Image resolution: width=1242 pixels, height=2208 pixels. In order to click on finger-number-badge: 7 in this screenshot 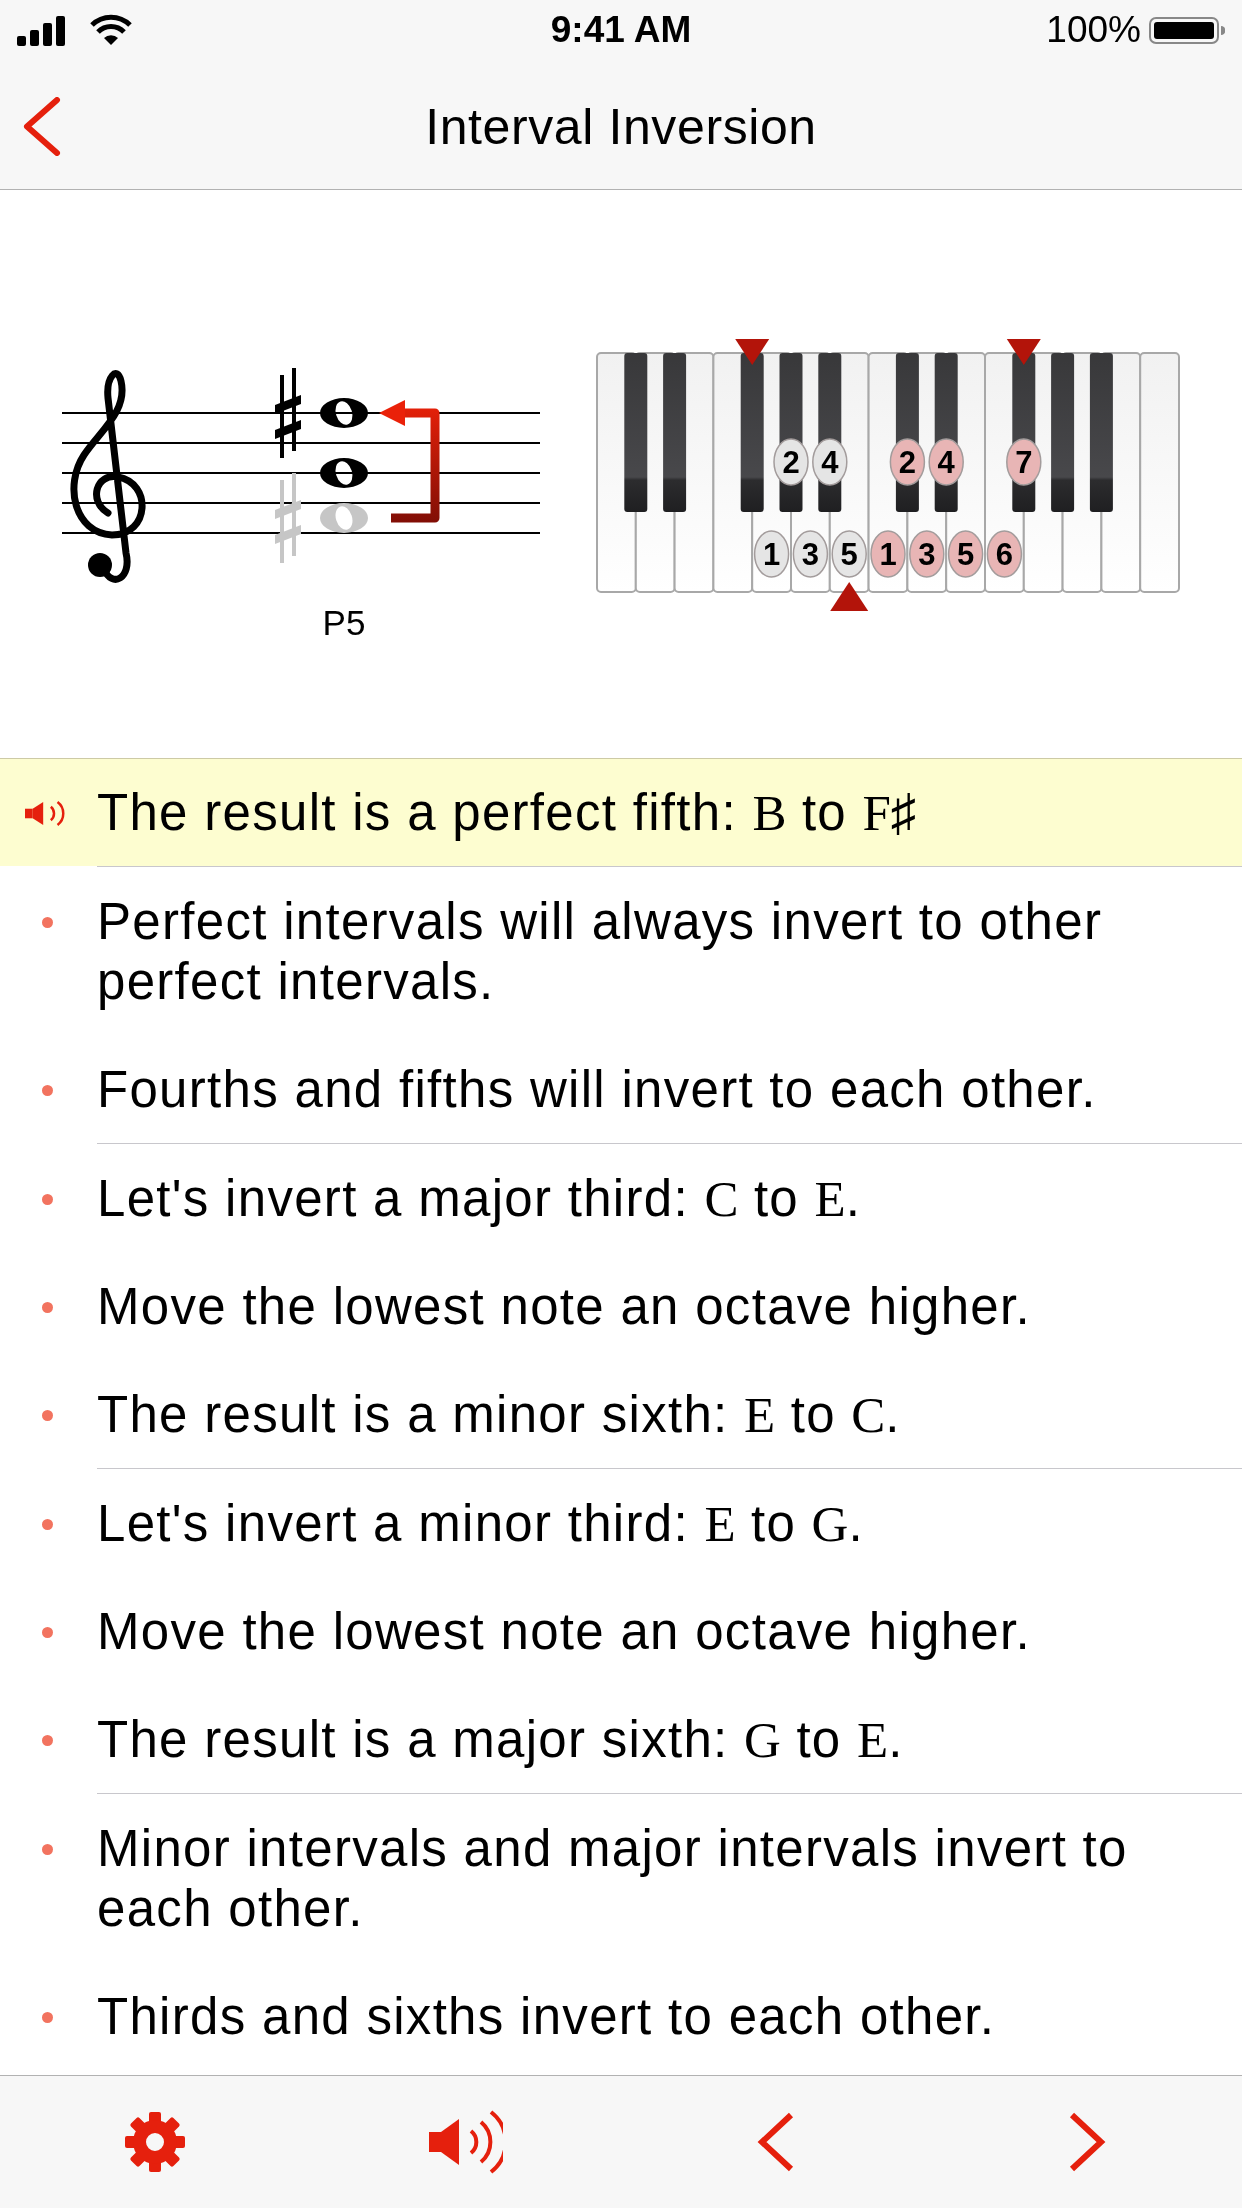, I will do `click(1024, 462)`.